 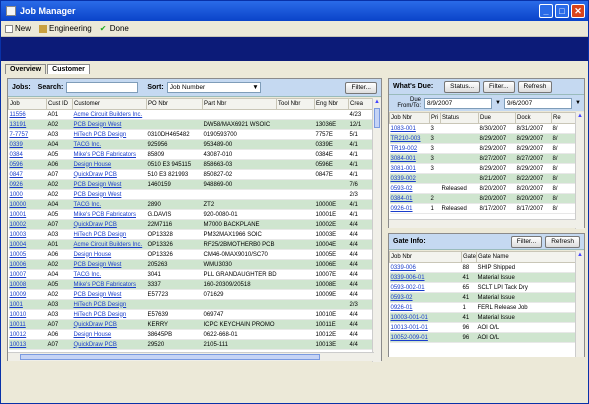 What do you see at coordinates (27, 274) in the screenshot?
I see `table-cell: 10007` at bounding box center [27, 274].